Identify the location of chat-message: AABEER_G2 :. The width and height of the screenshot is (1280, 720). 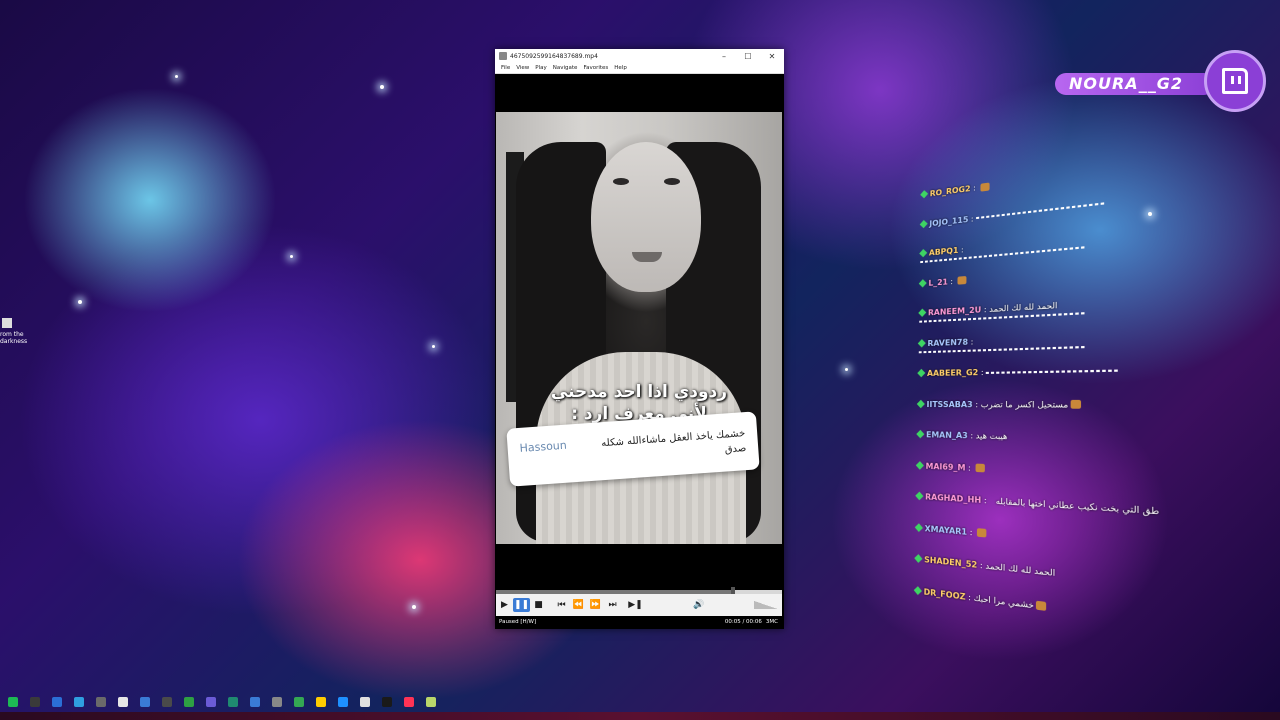
(1019, 371).